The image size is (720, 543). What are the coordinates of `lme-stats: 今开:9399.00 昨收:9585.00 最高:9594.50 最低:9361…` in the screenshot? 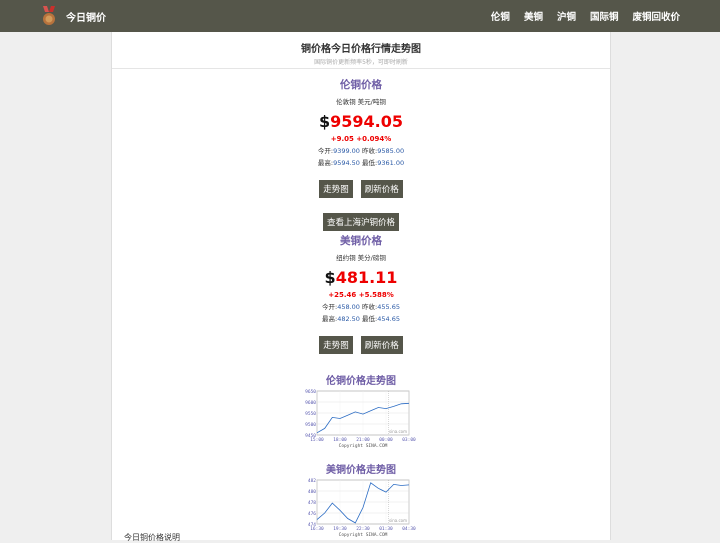 It's located at (361, 157).